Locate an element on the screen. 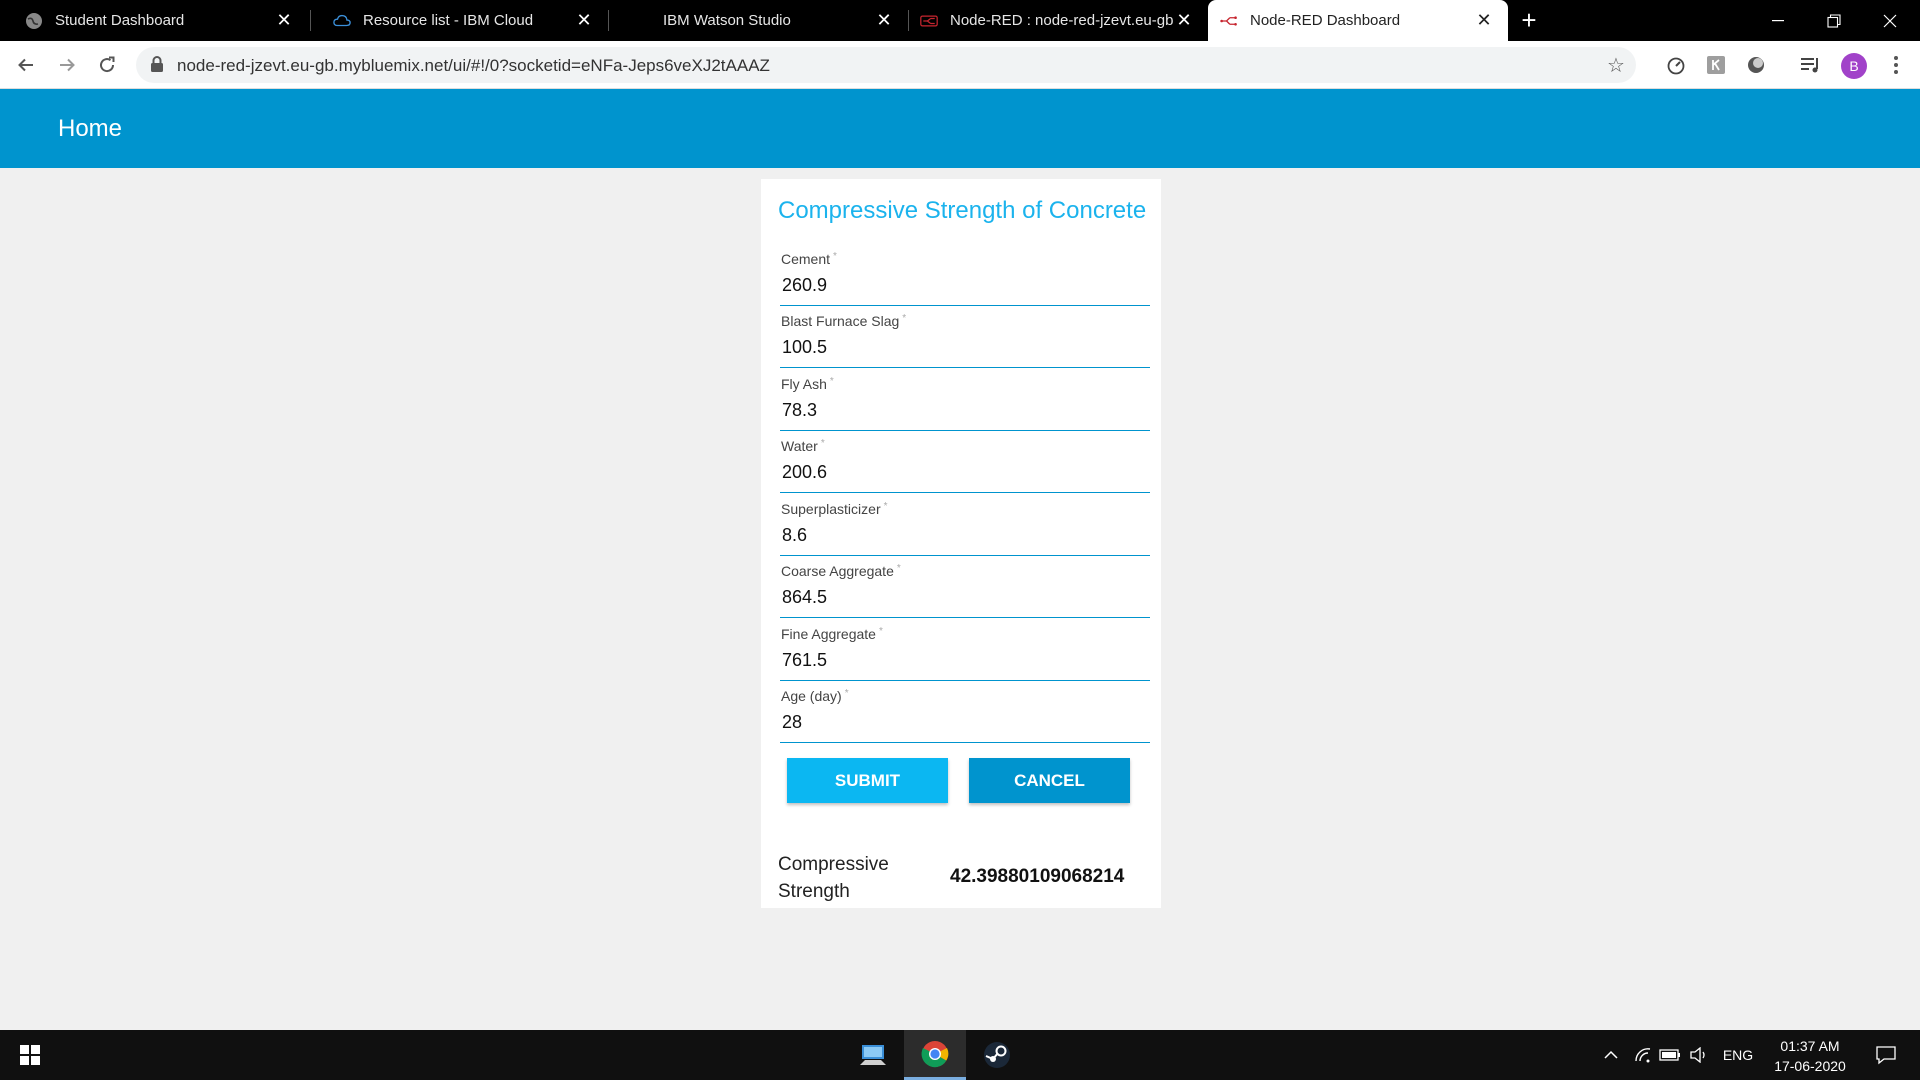 This screenshot has width=1920, height=1080. blast-furnace-slag-field: Blast Furnace Slag * is located at coordinates (965, 340).